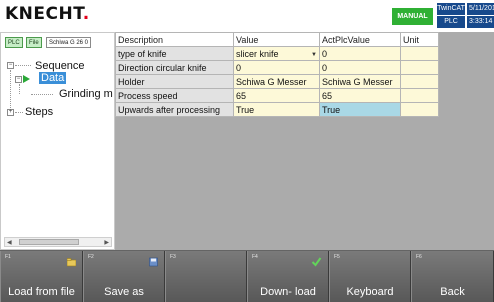  What do you see at coordinates (86, 94) in the screenshot?
I see `tree-node-grinding: Grinding m` at bounding box center [86, 94].